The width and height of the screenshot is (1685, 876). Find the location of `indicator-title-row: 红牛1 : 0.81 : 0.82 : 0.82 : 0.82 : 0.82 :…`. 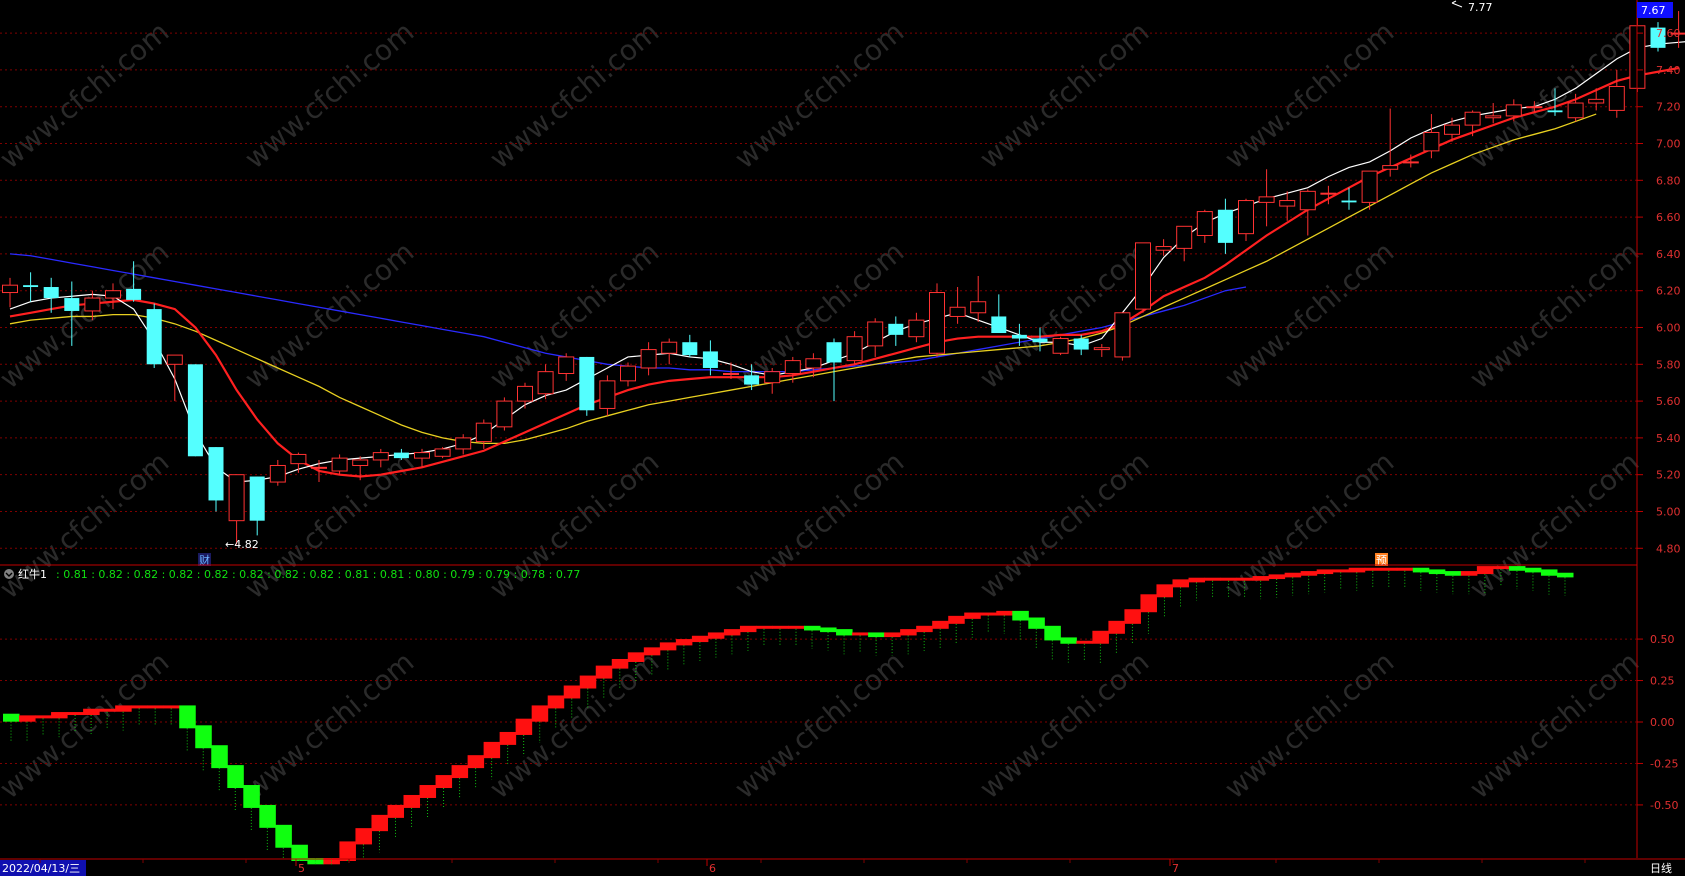

indicator-title-row: 红牛1 : 0.81 : 0.82 : 0.82 : 0.82 : 0.82 :… is located at coordinates (292, 574).